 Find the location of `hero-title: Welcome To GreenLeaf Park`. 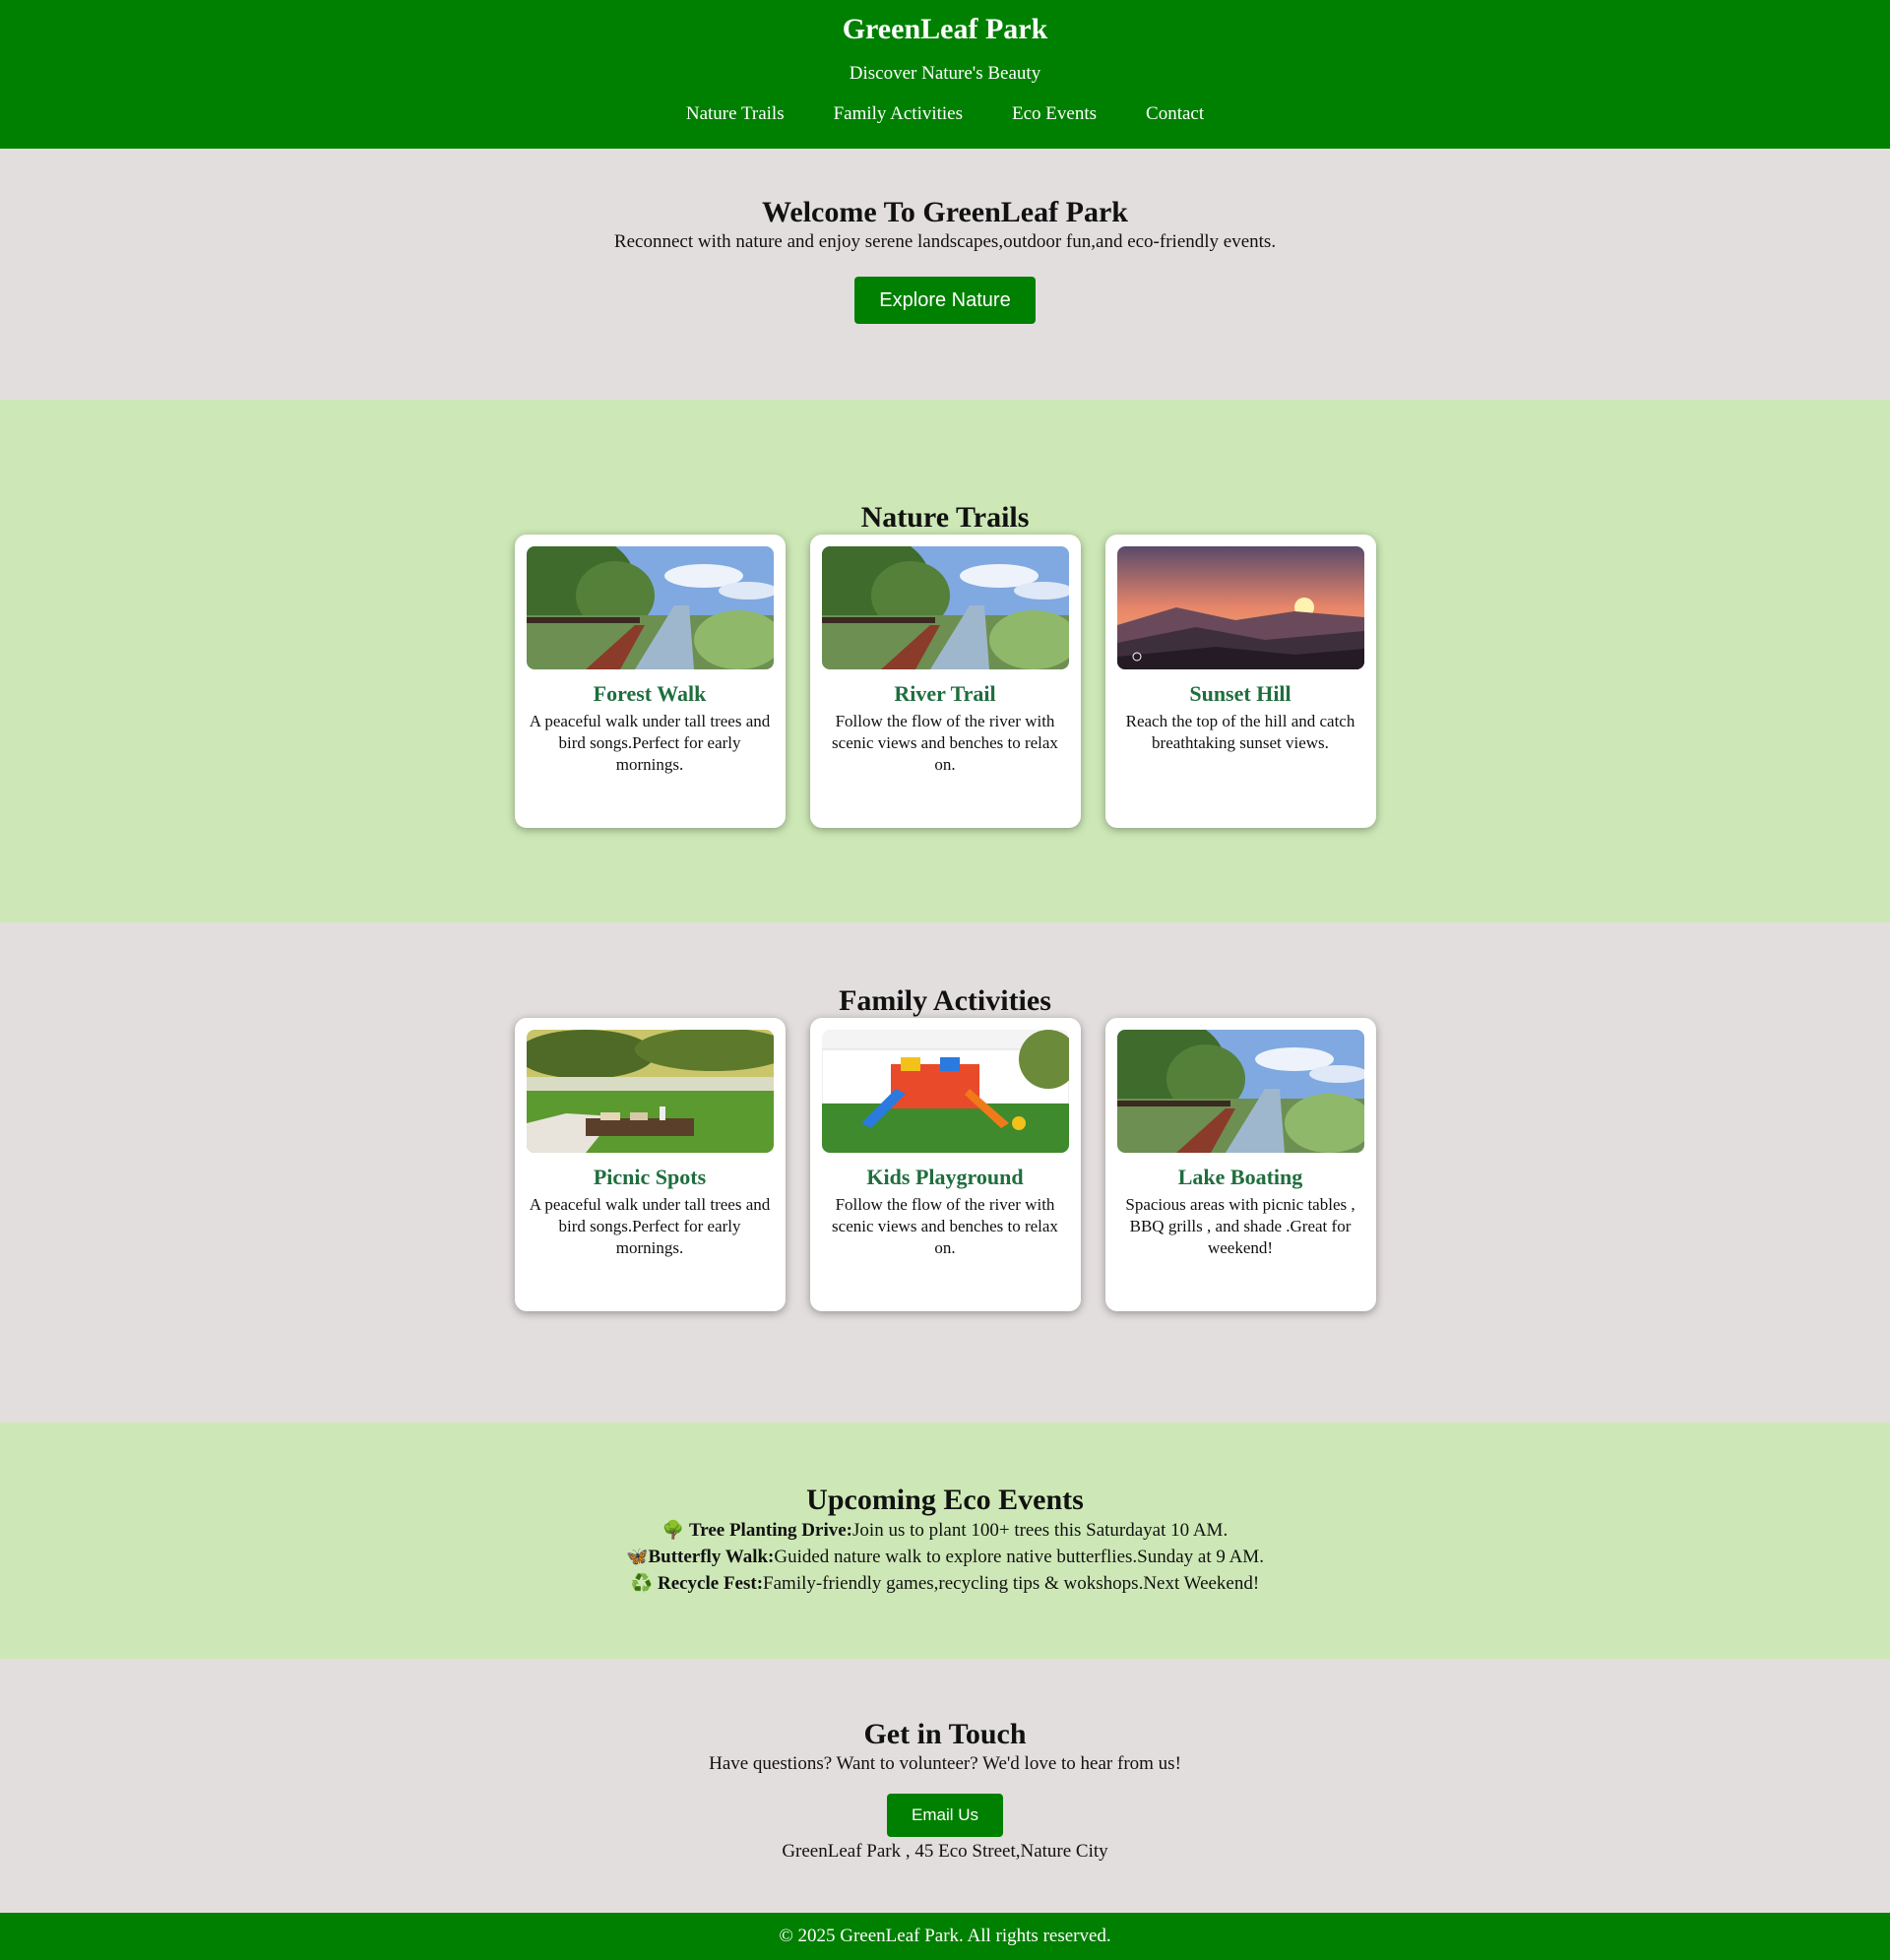

hero-title: Welcome To GreenLeaf Park is located at coordinates (945, 212).